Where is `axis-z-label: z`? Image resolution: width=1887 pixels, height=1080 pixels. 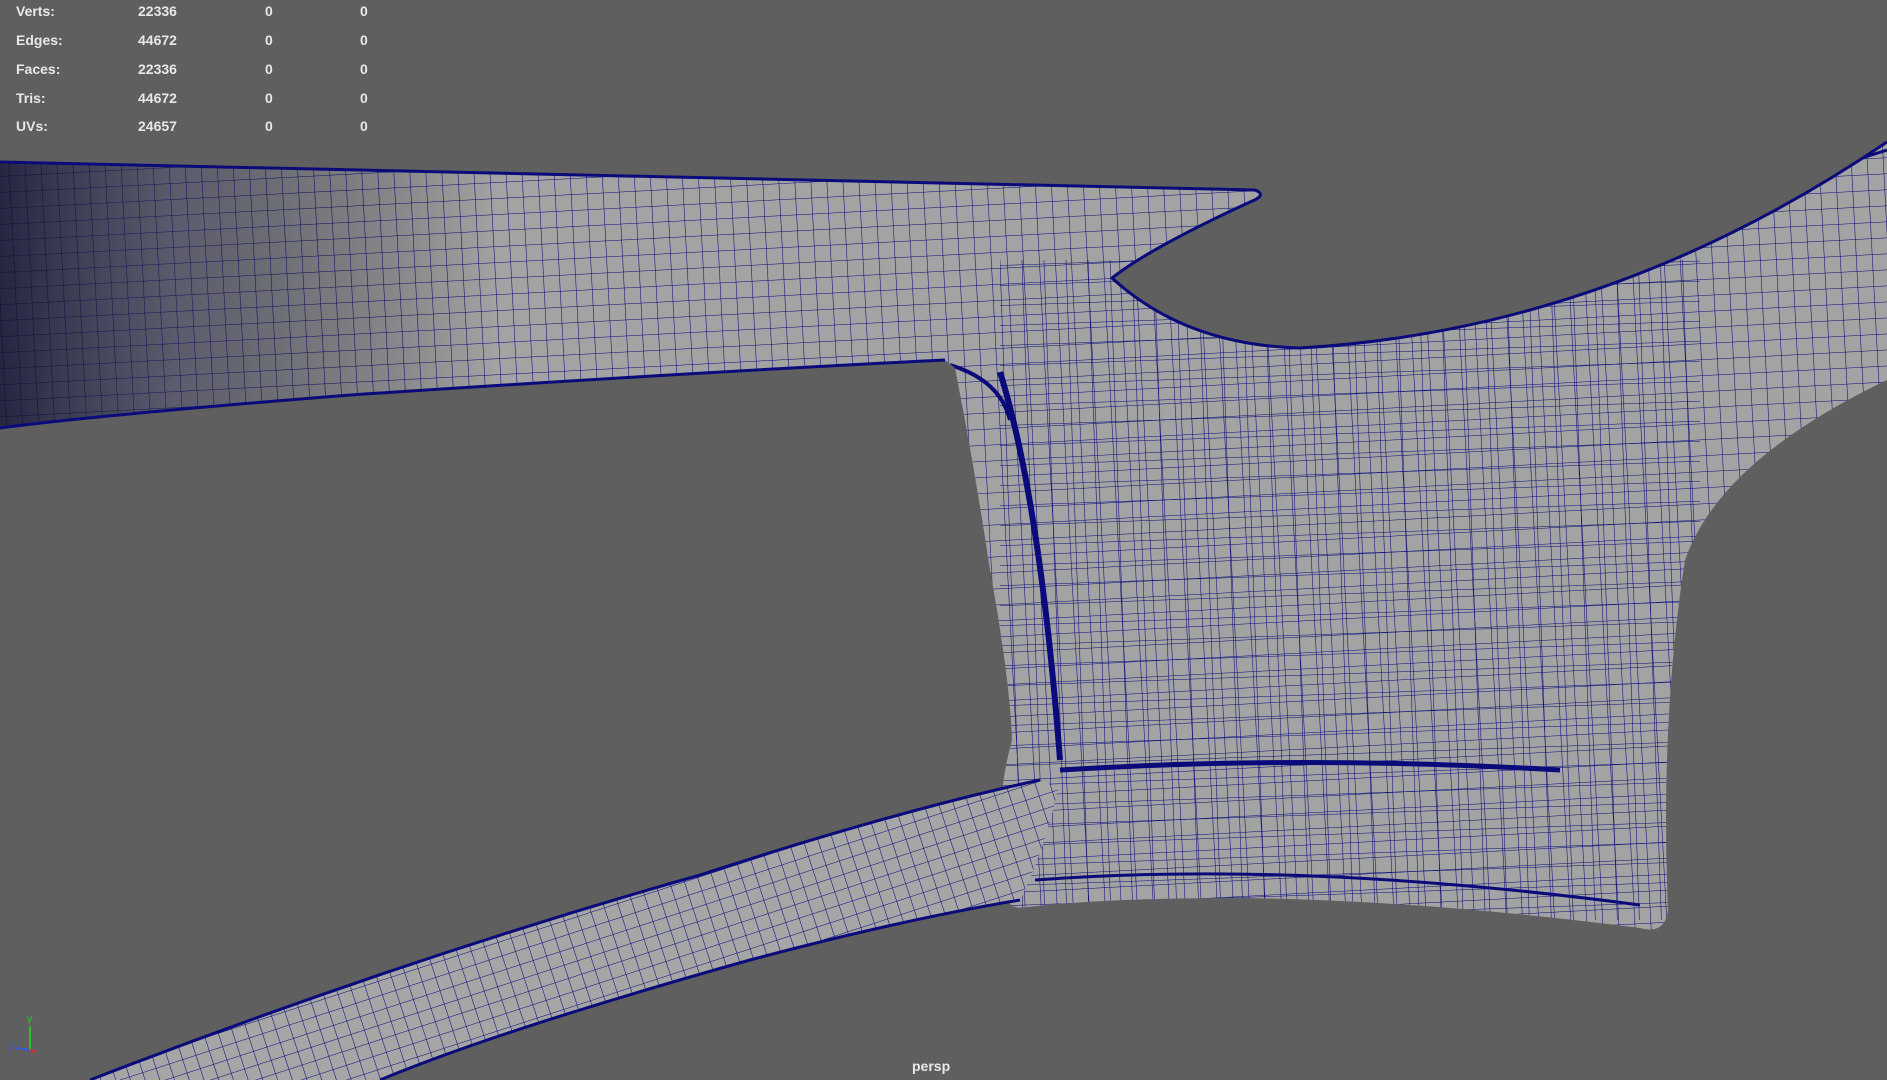
axis-z-label: z is located at coordinates (12, 1047).